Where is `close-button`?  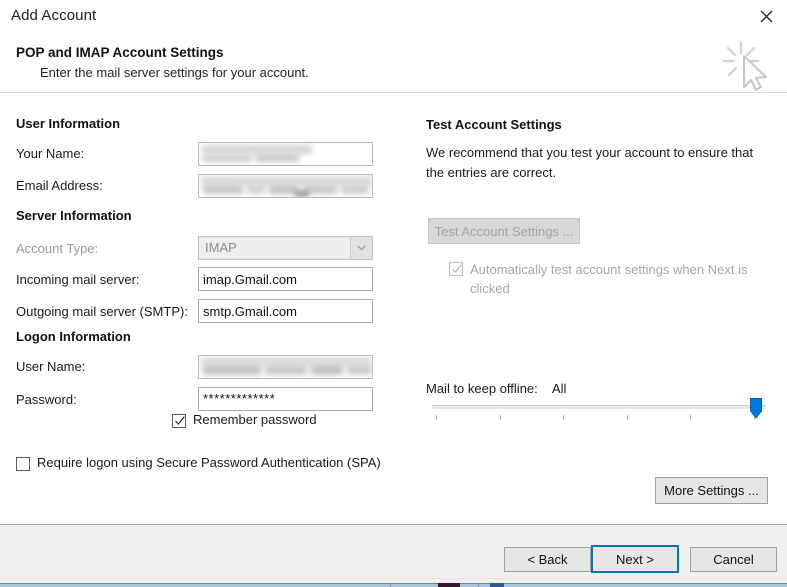 close-button is located at coordinates (766, 16).